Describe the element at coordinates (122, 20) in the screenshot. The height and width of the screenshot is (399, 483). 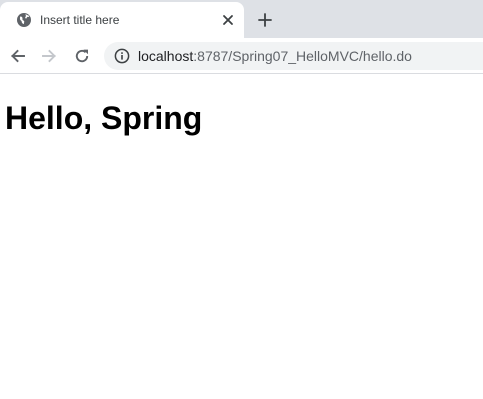
I see `active-tab: Insert title here` at that location.